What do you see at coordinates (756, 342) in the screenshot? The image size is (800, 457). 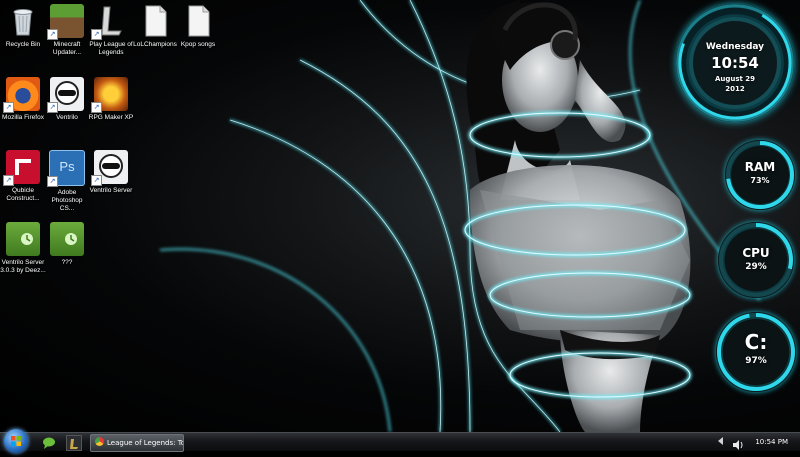 I see `disk-label: C:` at bounding box center [756, 342].